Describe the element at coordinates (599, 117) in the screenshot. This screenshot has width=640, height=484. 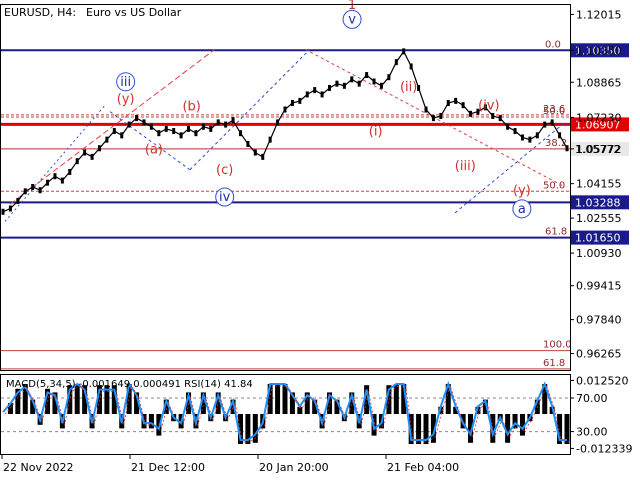
I see `y-tick-label: 1.07230` at that location.